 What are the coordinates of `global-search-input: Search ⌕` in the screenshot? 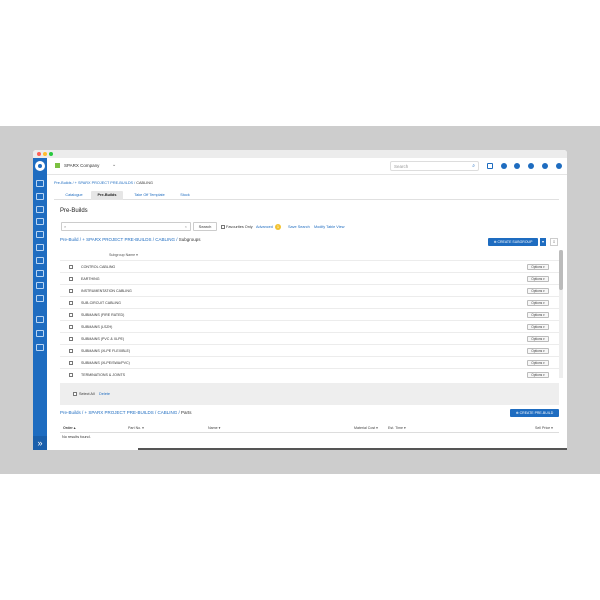 It's located at (434, 166).